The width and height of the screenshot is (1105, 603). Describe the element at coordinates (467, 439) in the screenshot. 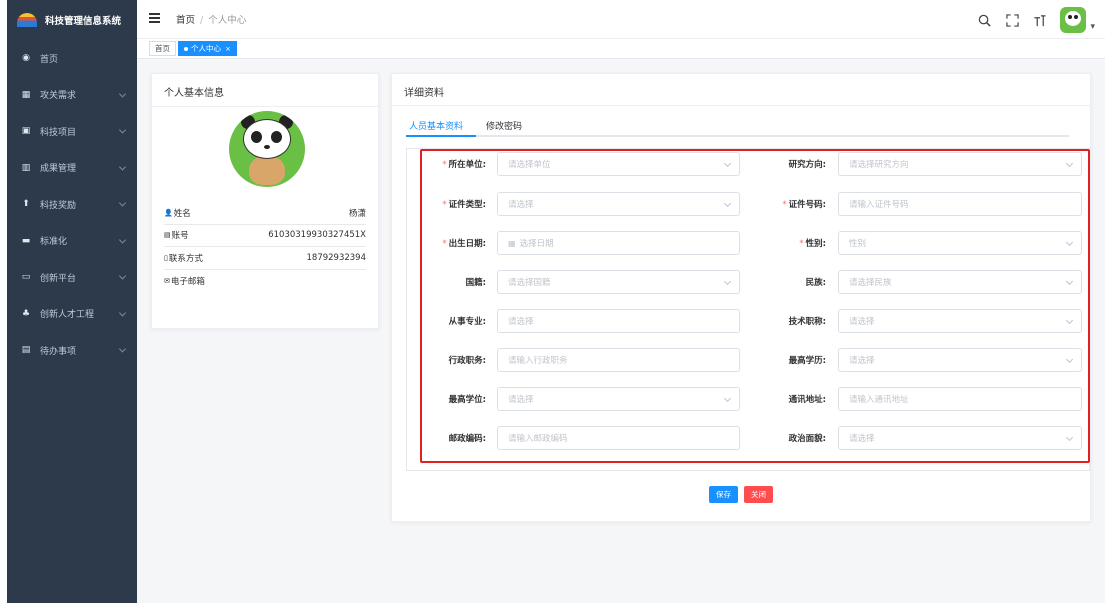

I see `field-label-text: 邮政编码:` at that location.